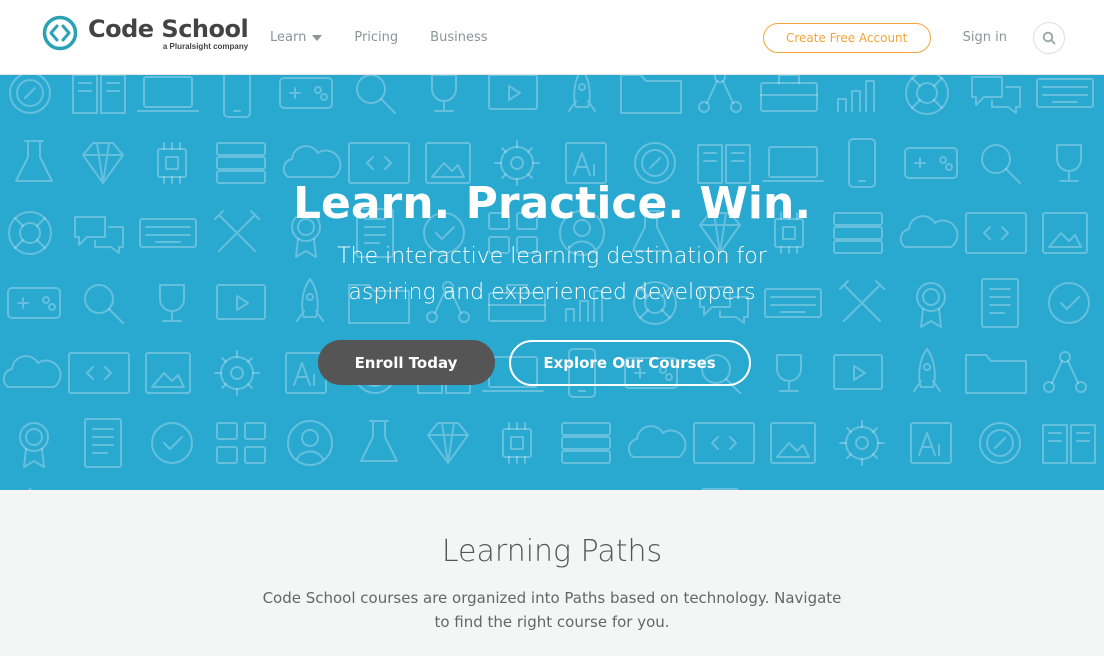  Describe the element at coordinates (552, 256) in the screenshot. I see `hero-subtitle-line1: The interactive learning destination for` at that location.